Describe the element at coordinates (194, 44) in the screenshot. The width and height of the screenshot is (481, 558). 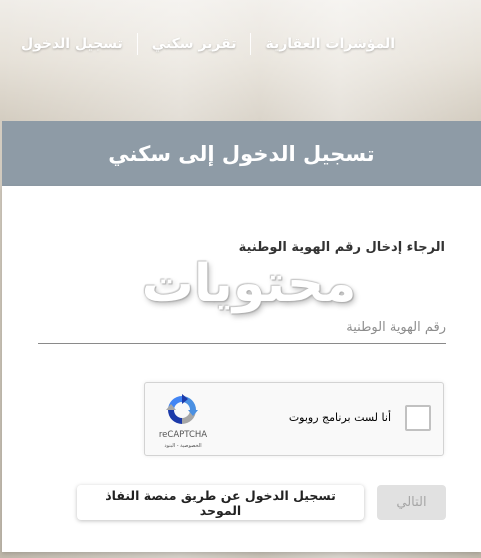
I see `nav-link-sakani-report: تقرير سكني` at that location.